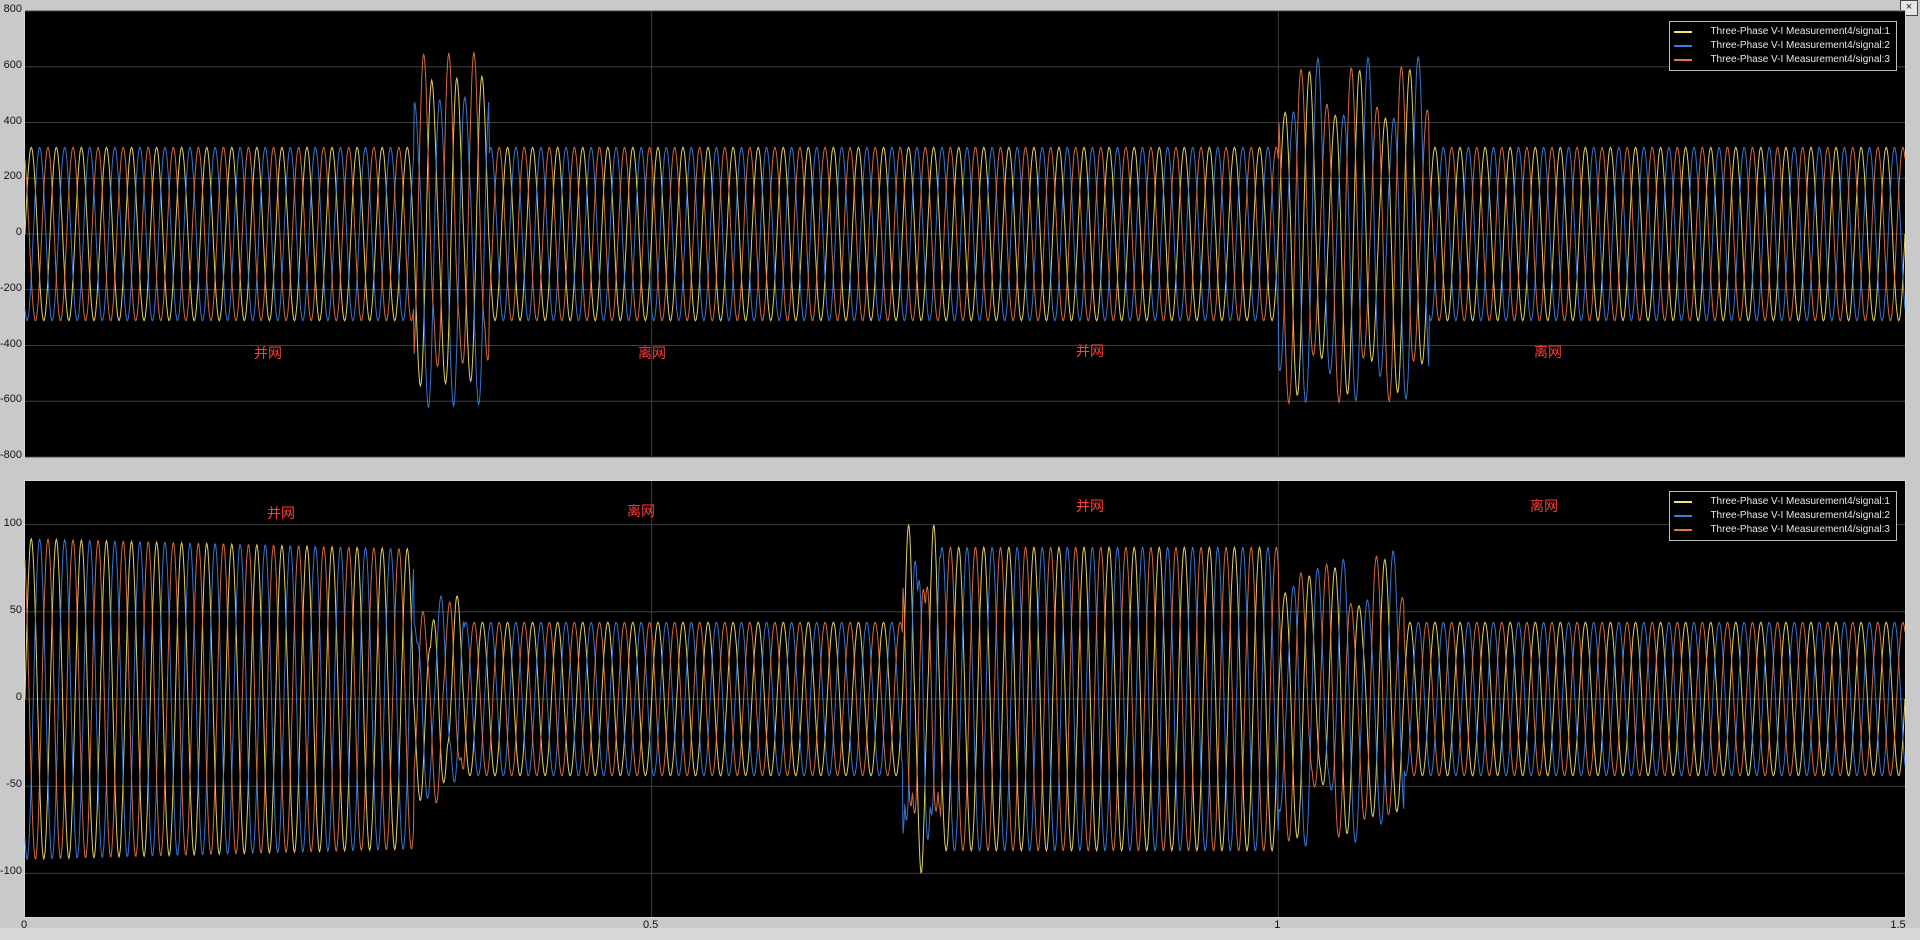  What do you see at coordinates (12, 9) in the screenshot?
I see `y-tick-label: 800` at bounding box center [12, 9].